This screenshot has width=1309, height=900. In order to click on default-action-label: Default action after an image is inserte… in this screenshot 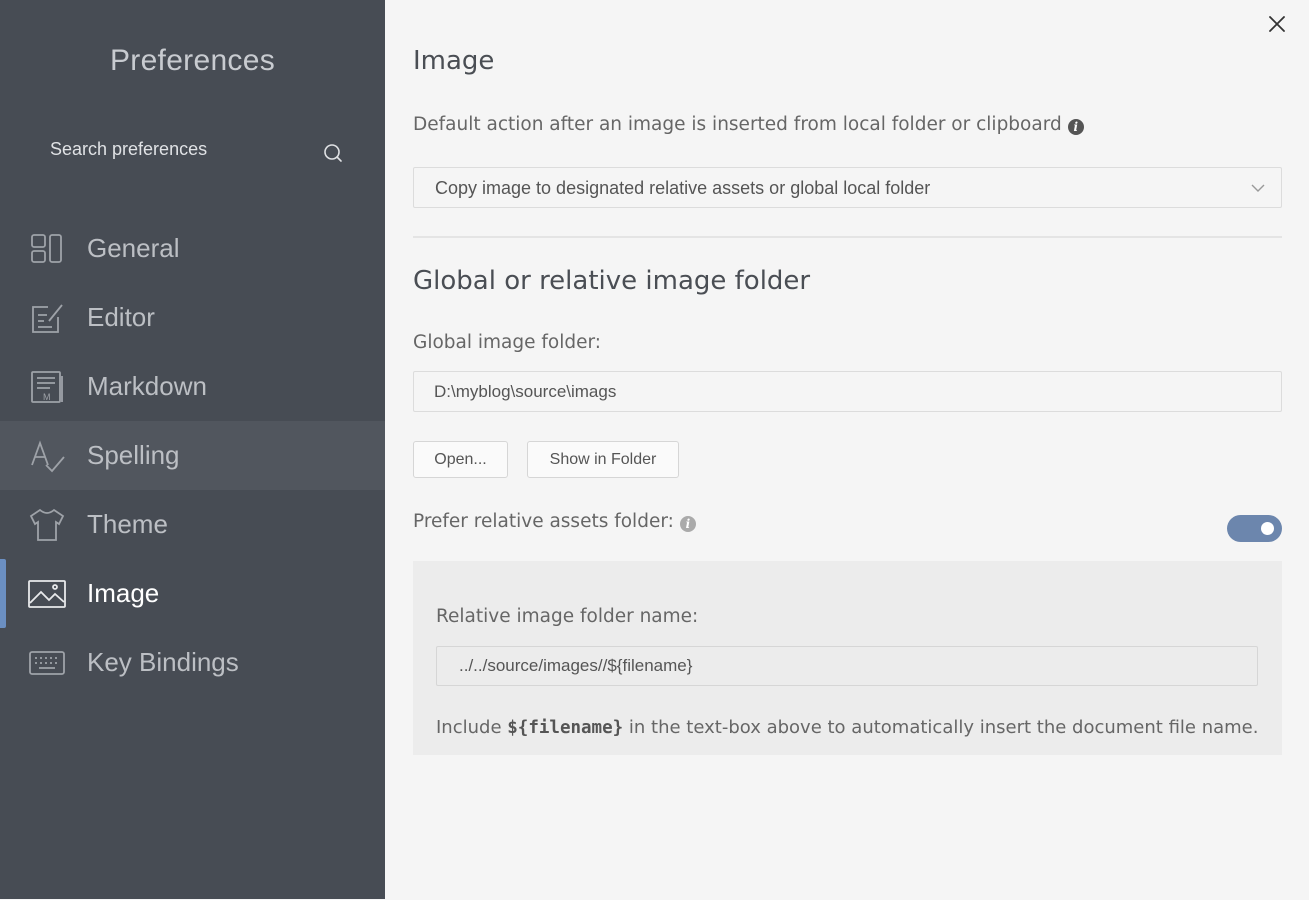, I will do `click(748, 124)`.